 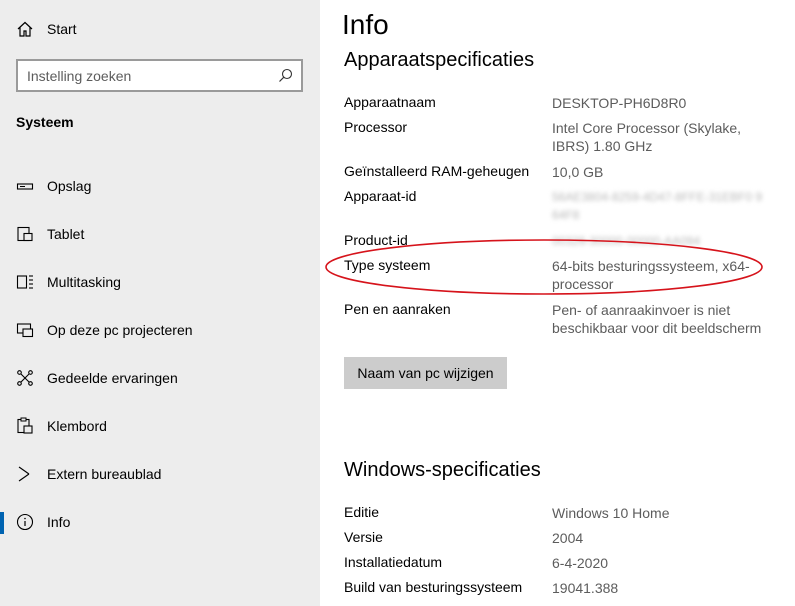 I want to click on spec-key: Apparaat-id, so click(x=380, y=196).